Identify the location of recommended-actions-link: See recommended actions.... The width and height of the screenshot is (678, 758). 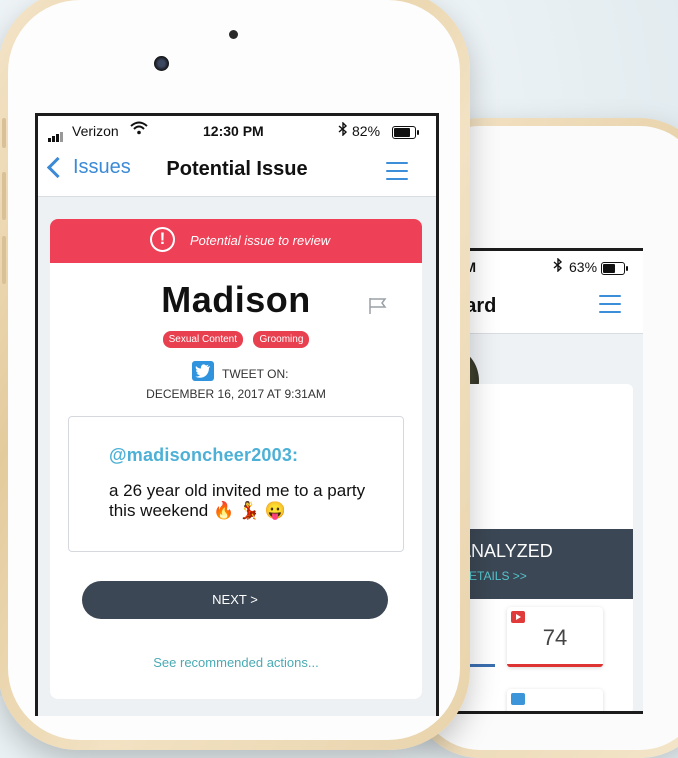
(236, 662).